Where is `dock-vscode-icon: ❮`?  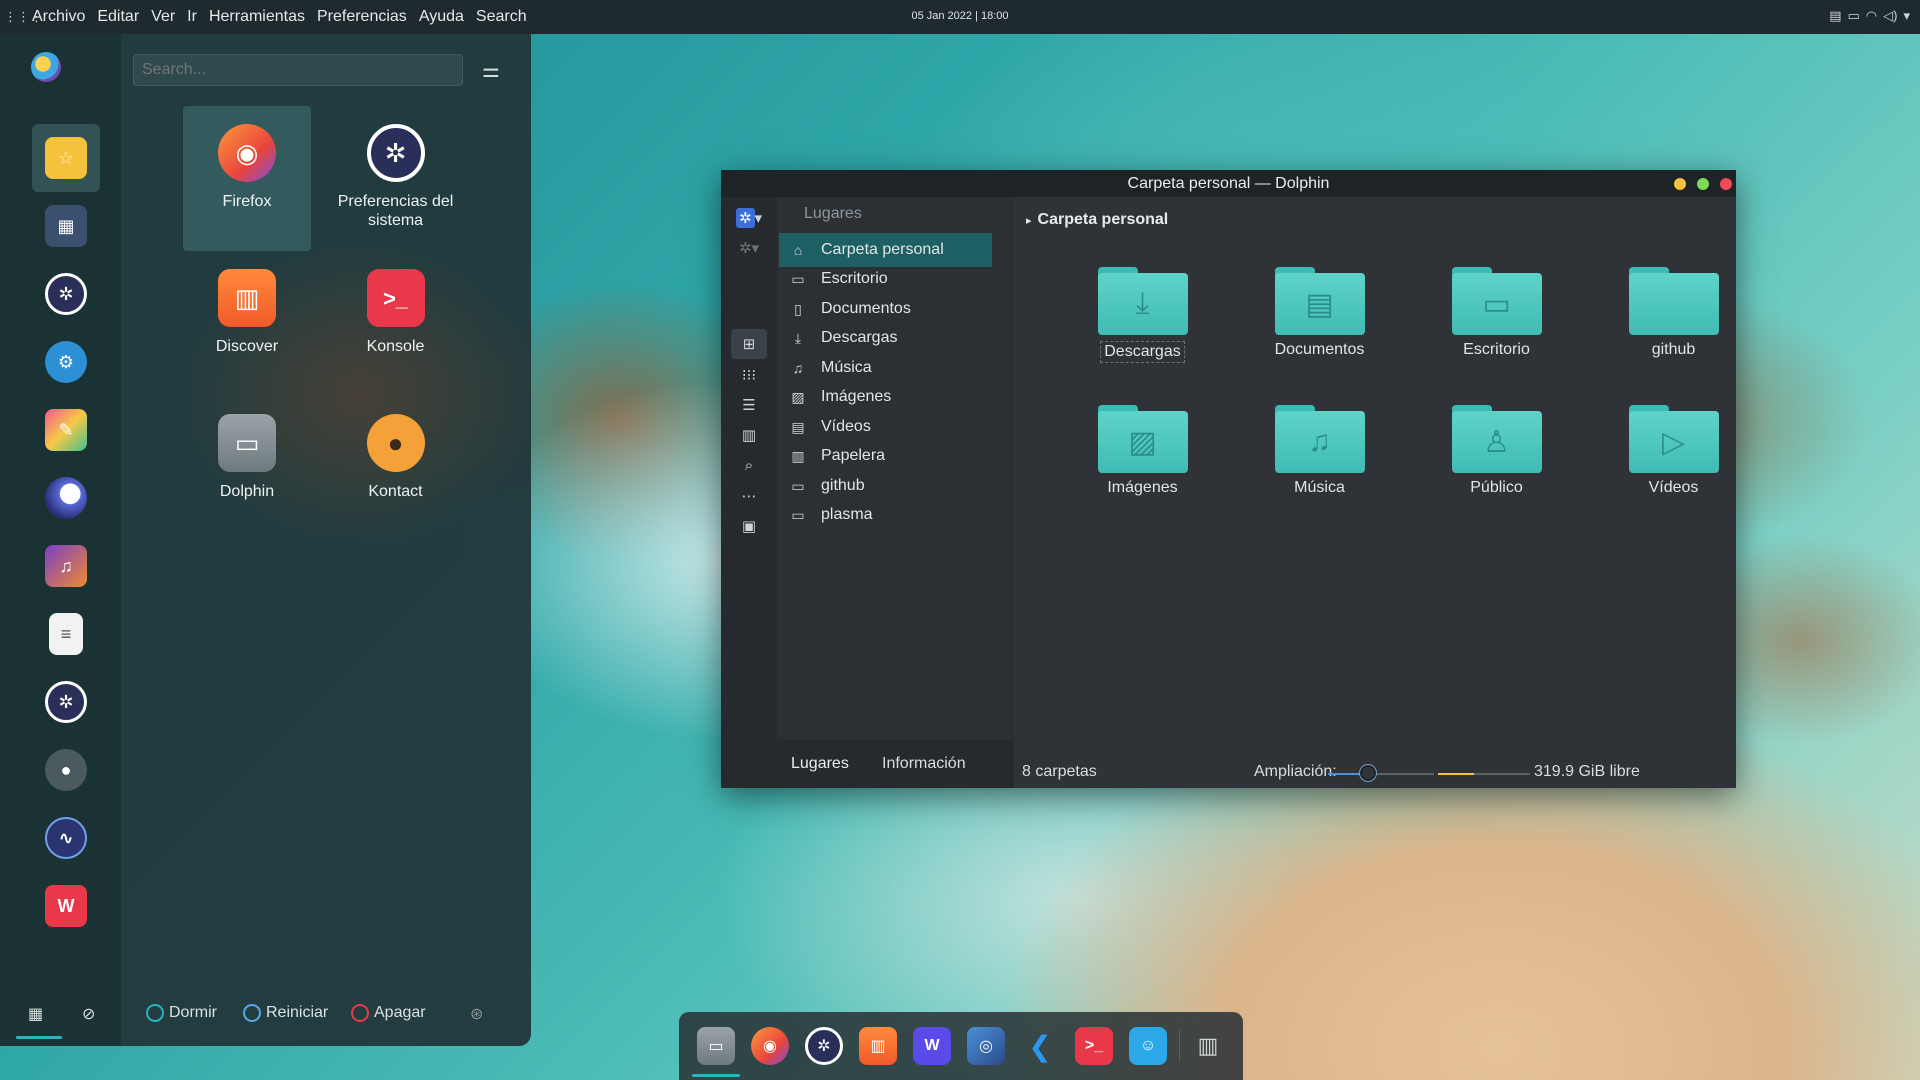 dock-vscode-icon: ❮ is located at coordinates (1040, 1046).